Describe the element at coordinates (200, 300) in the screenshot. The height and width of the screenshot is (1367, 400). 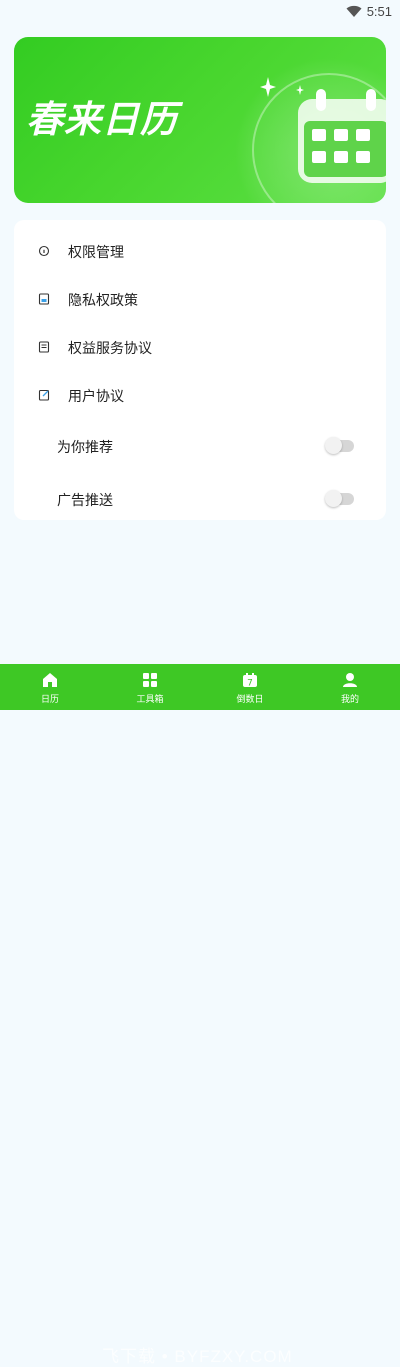
I see `menu-item-privacy-policy: 隐私权政策` at that location.